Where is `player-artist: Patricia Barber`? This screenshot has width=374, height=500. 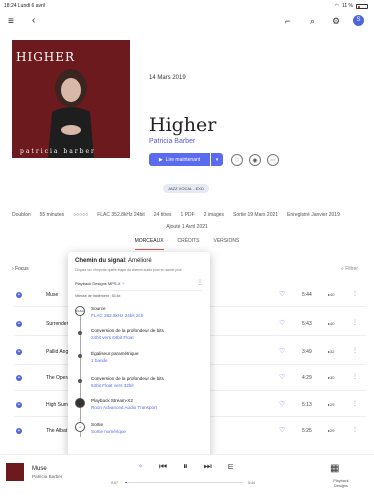 player-artist: Patricia Barber is located at coordinates (47, 476).